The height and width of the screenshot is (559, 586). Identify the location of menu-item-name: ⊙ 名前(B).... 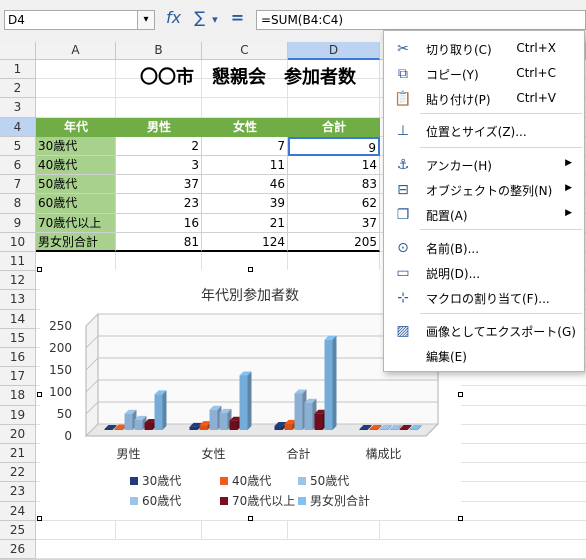
(483, 248).